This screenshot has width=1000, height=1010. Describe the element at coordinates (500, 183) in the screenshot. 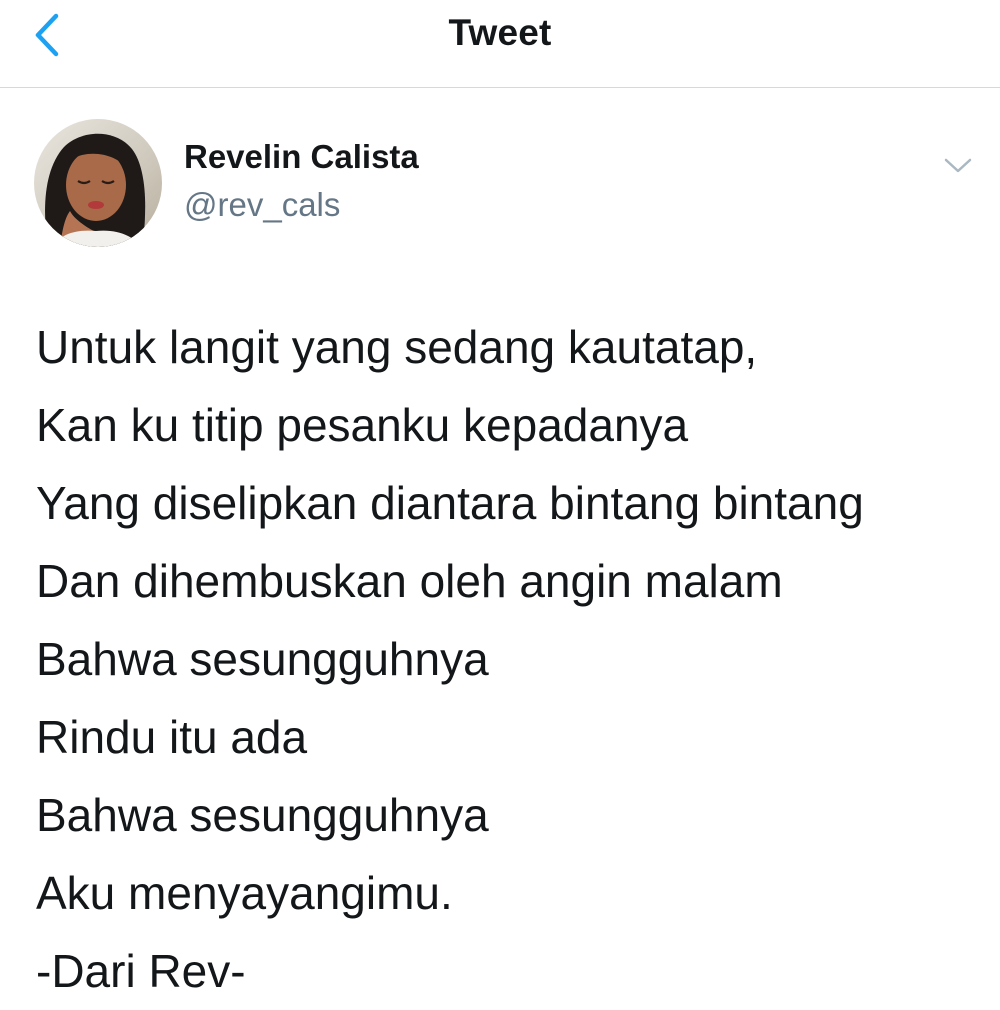

I see `tweet-header: Revelin Calista @rev_cals` at that location.